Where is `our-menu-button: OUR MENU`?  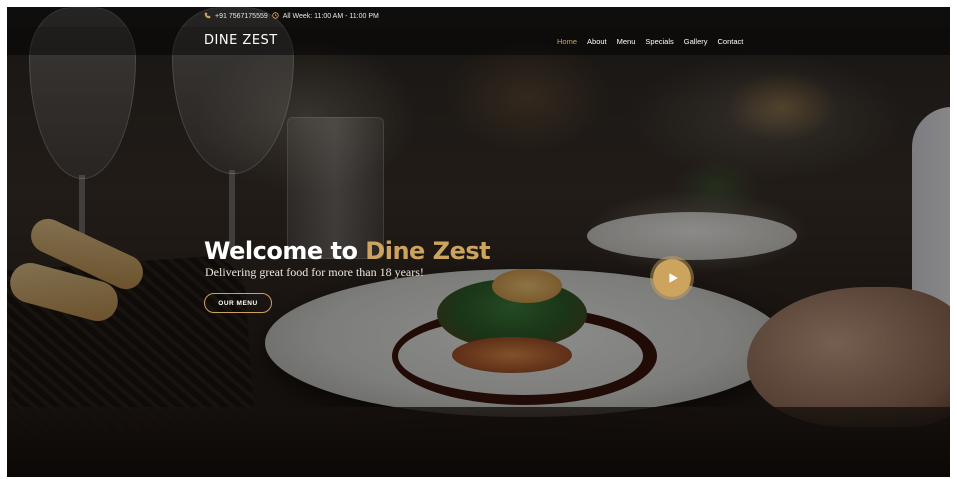 our-menu-button: OUR MENU is located at coordinates (238, 303).